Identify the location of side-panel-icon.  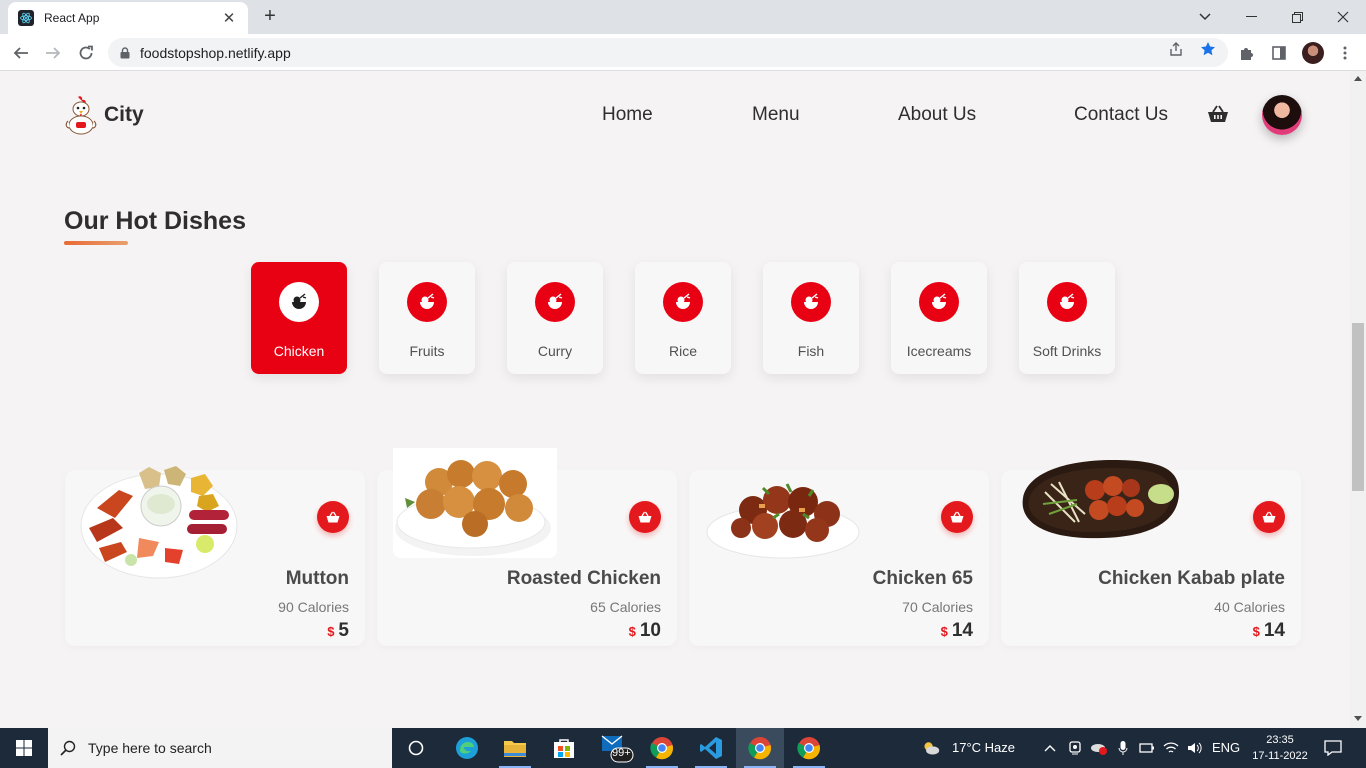
(1279, 53).